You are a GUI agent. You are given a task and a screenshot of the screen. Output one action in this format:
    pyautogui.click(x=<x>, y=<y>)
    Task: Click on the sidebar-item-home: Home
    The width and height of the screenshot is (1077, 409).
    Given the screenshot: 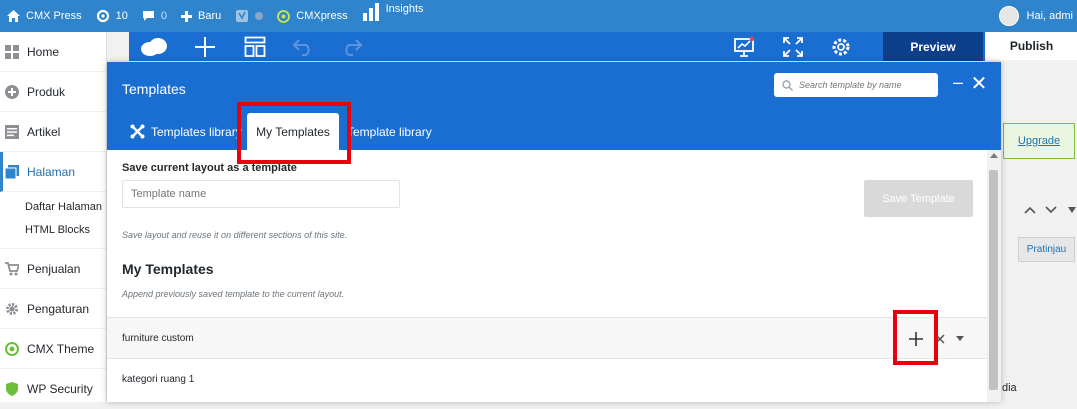 What is the action you would take?
    pyautogui.click(x=53, y=52)
    